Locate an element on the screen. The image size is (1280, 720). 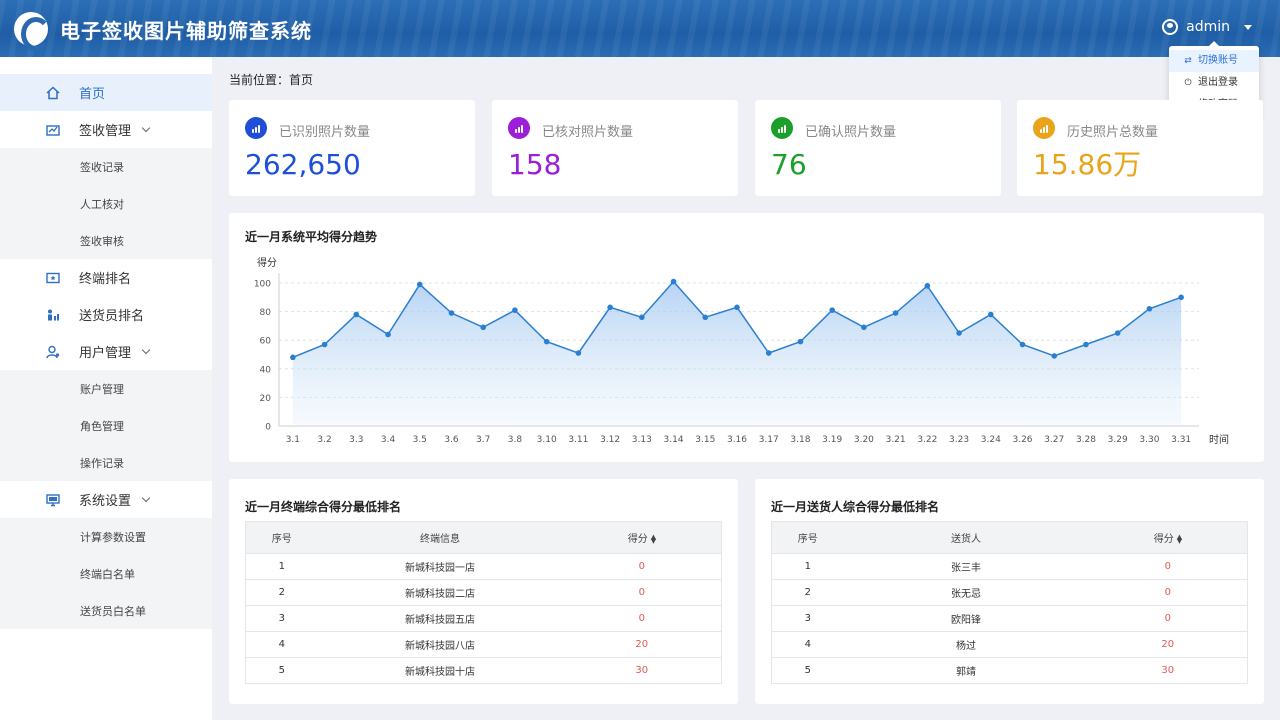
x-tick-label: 3.19 is located at coordinates (832, 440).